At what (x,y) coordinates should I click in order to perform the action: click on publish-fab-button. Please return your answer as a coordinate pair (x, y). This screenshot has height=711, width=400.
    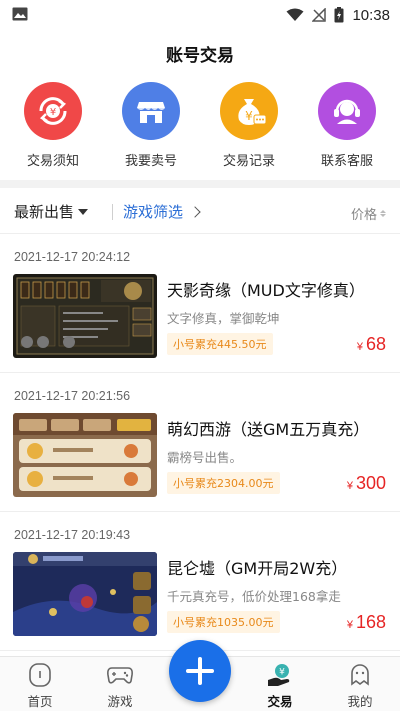
    Looking at the image, I should click on (200, 671).